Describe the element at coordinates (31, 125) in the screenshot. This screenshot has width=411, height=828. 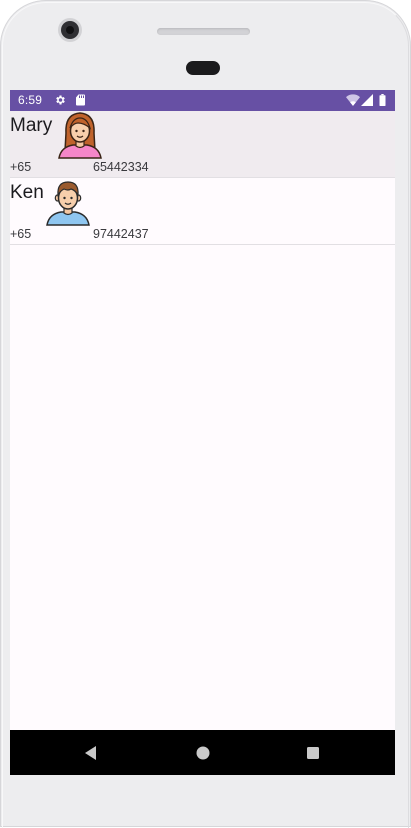
I see `contact-name: Mary` at that location.